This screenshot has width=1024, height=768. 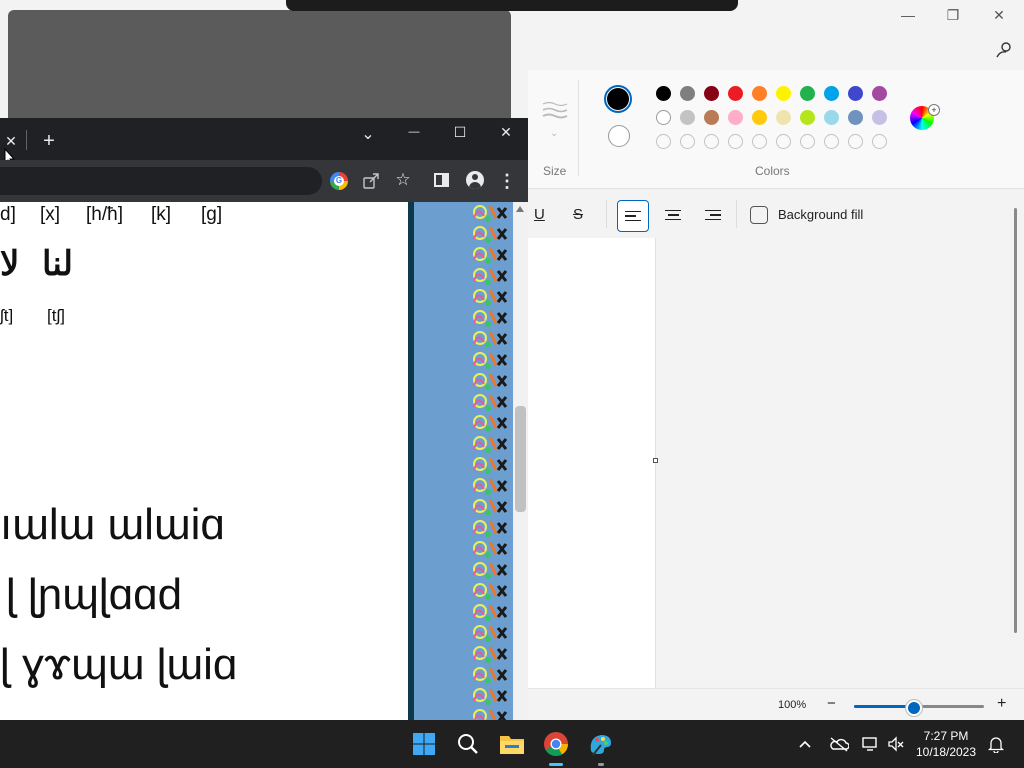 I want to click on chrome-close-button: ✕, so click(x=506, y=132).